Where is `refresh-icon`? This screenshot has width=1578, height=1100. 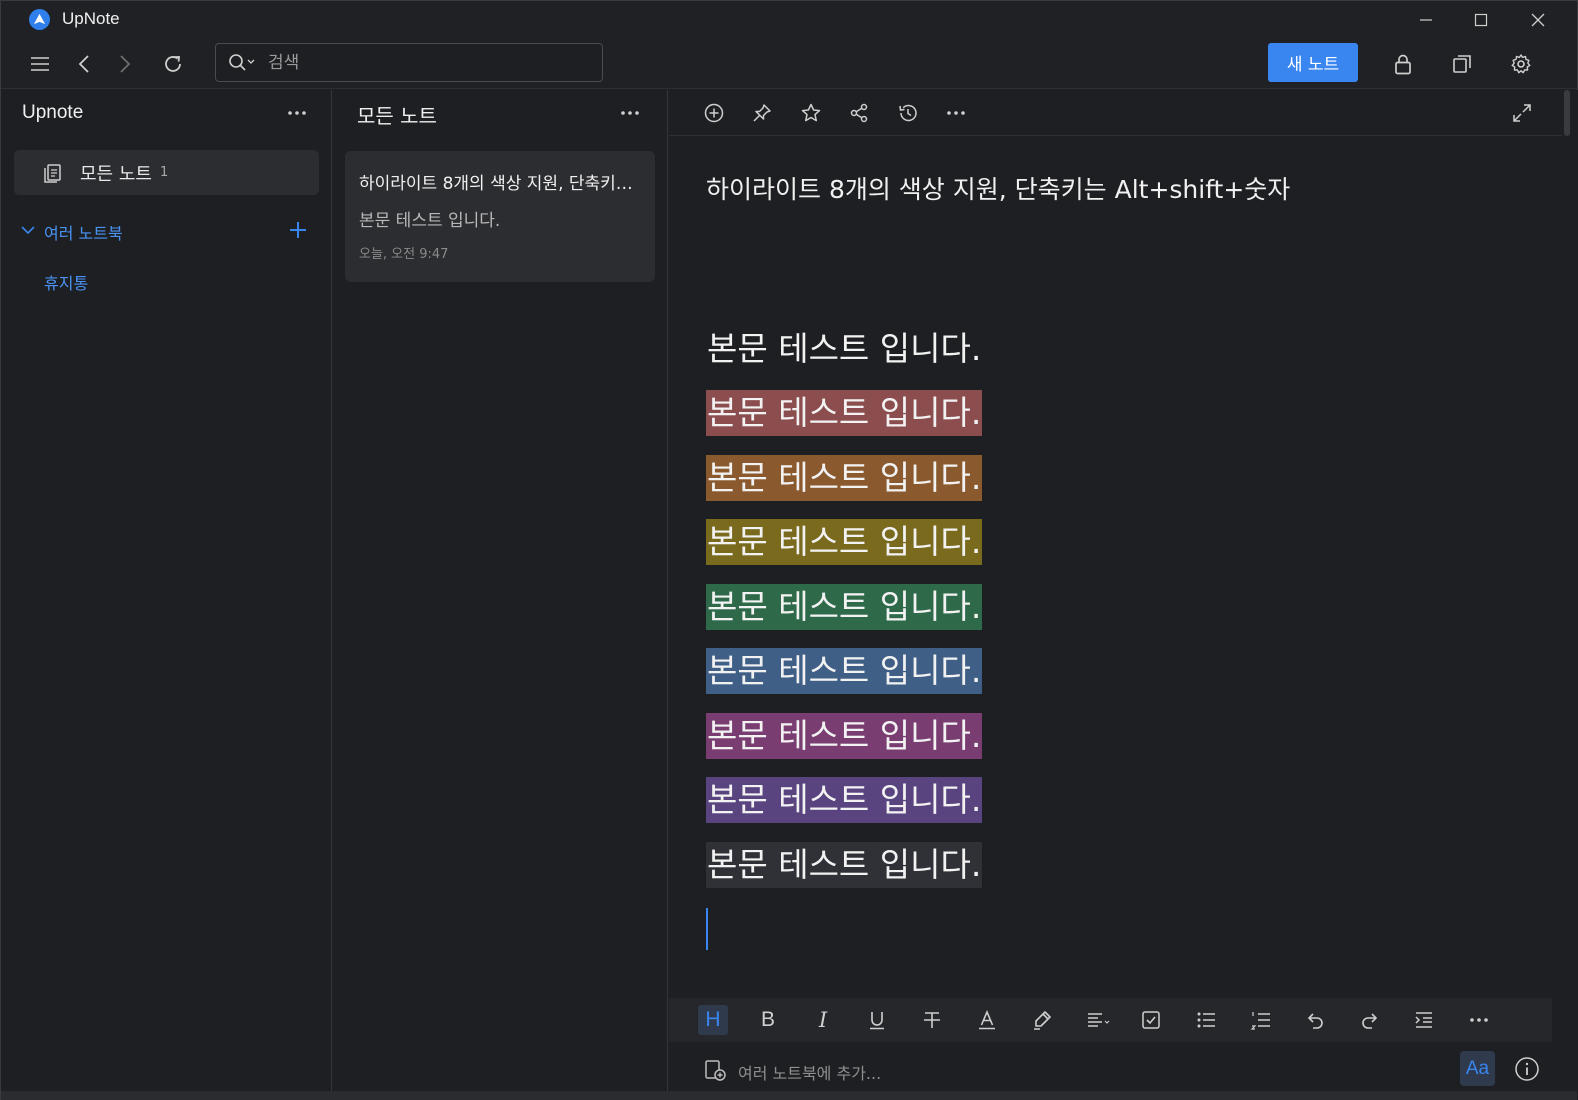
refresh-icon is located at coordinates (173, 64).